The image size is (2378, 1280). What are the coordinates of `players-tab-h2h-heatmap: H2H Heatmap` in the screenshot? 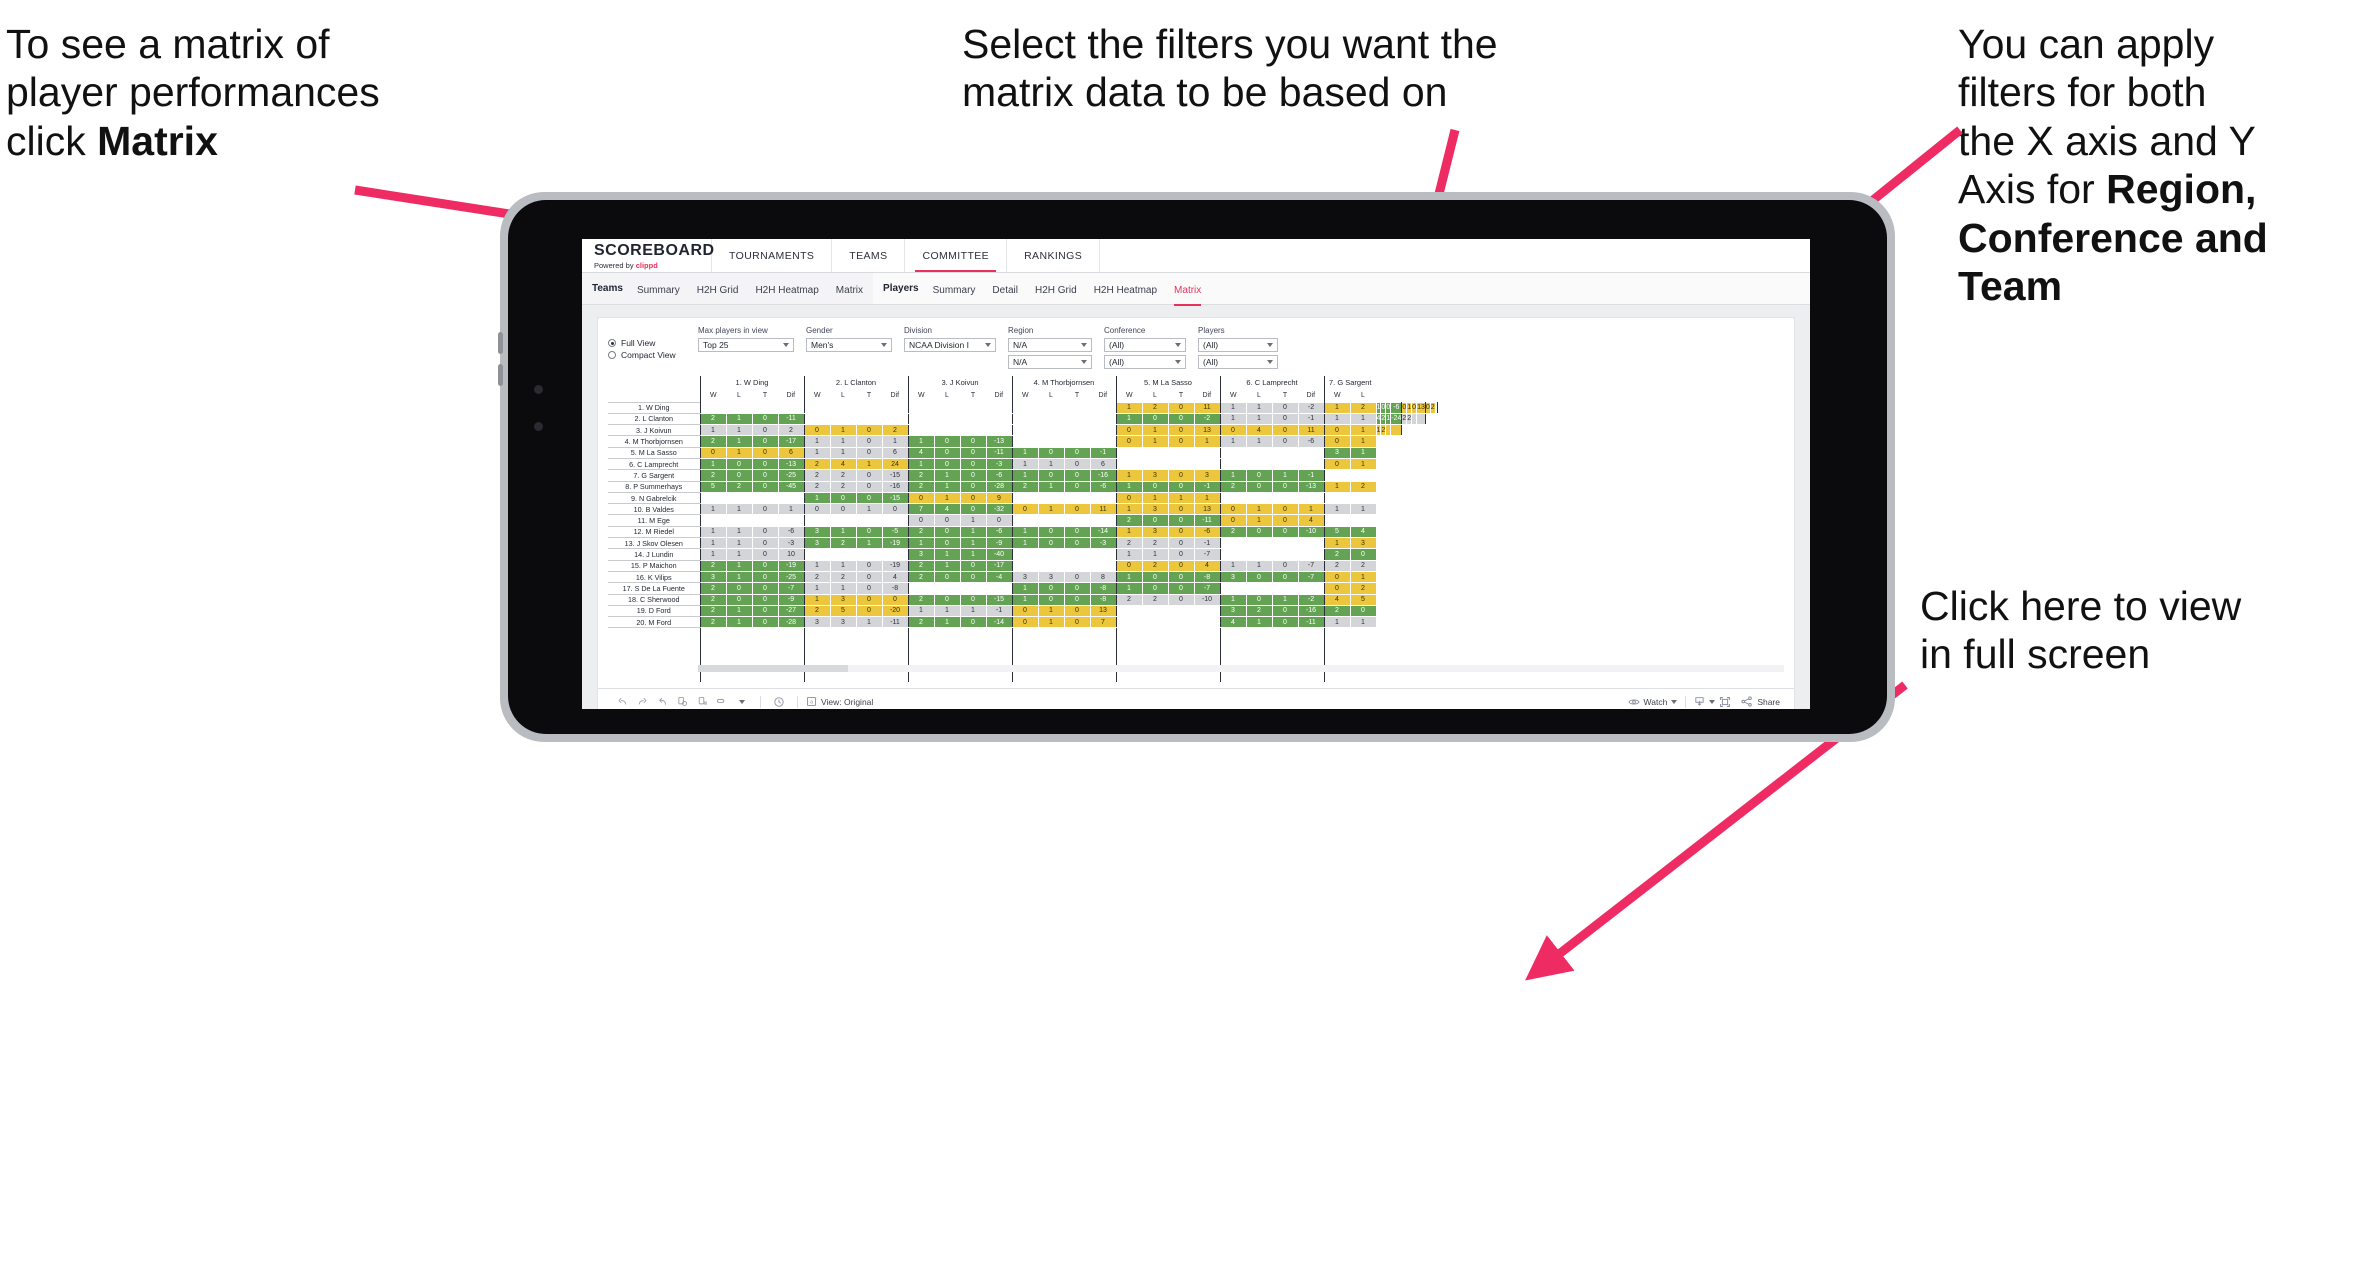 It's located at (1125, 292).